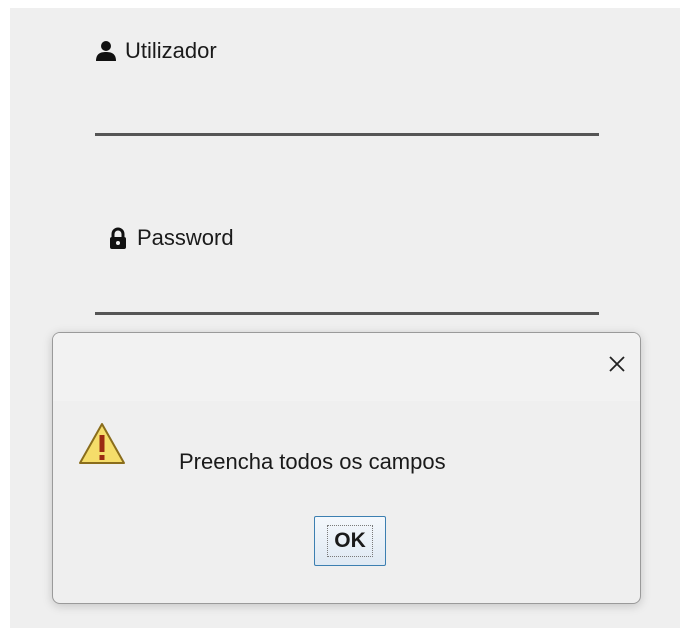 The width and height of the screenshot is (680, 628). What do you see at coordinates (347, 134) in the screenshot?
I see `username-field` at bounding box center [347, 134].